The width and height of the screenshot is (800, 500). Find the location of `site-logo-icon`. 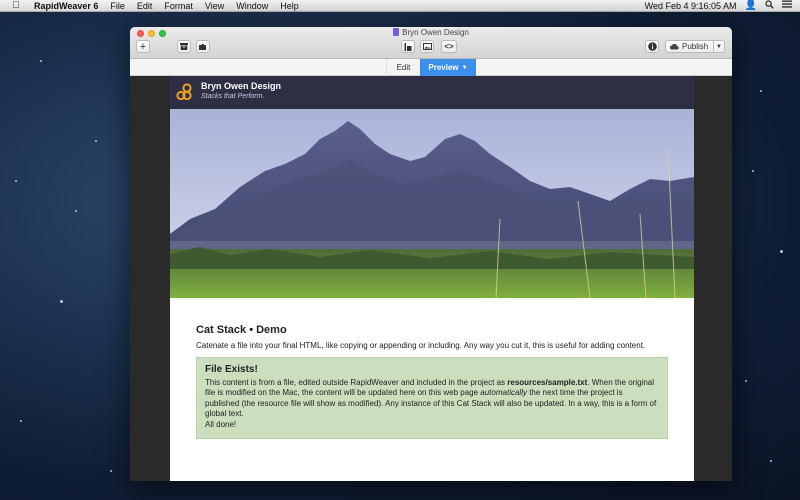

site-logo-icon is located at coordinates (184, 92).